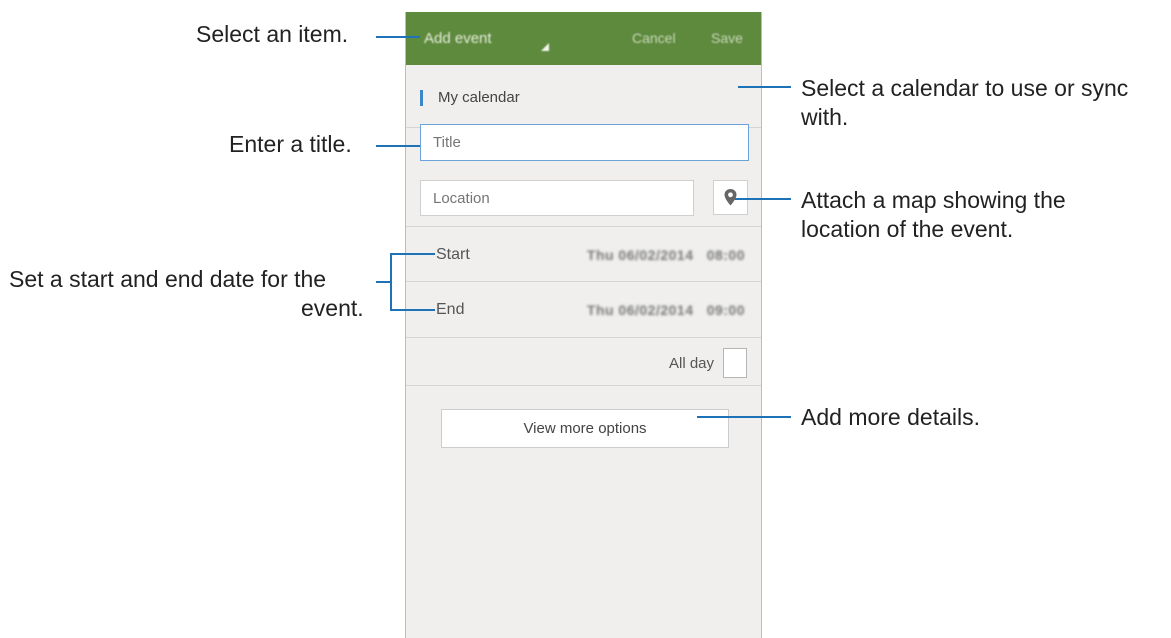 The image size is (1171, 638). What do you see at coordinates (421, 98) in the screenshot?
I see `calendar-color-indicator` at bounding box center [421, 98].